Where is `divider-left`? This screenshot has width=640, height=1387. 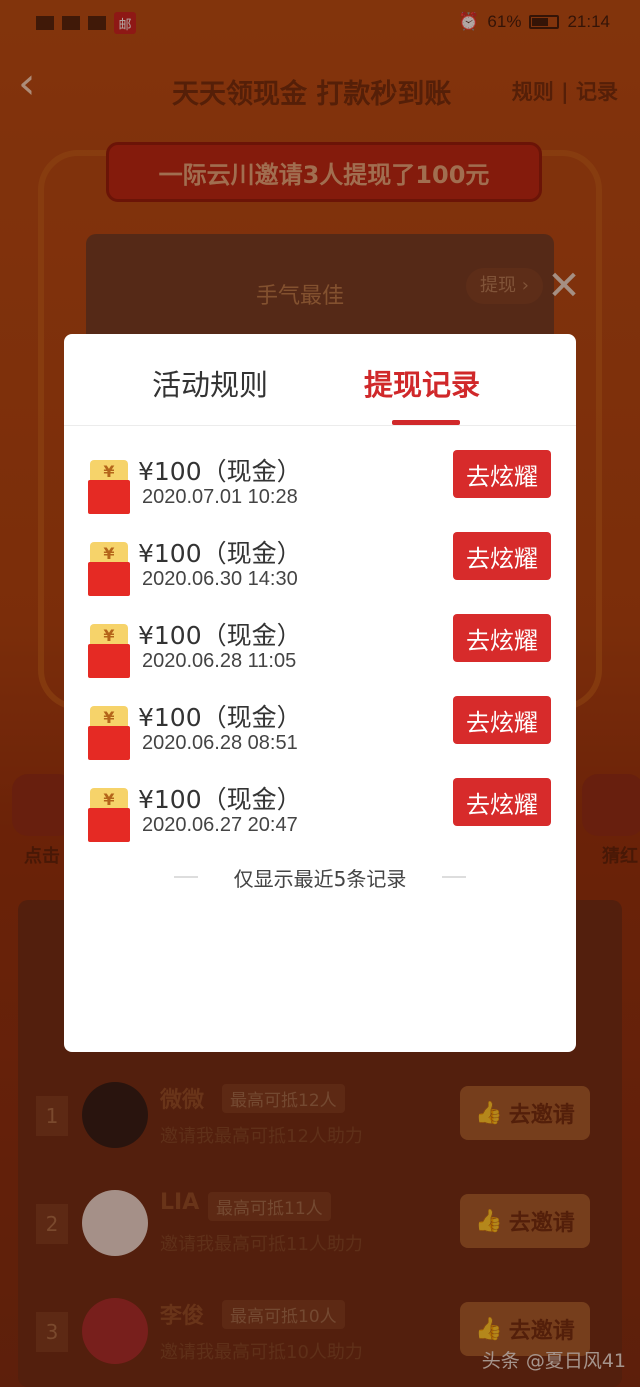 divider-left is located at coordinates (185, 877).